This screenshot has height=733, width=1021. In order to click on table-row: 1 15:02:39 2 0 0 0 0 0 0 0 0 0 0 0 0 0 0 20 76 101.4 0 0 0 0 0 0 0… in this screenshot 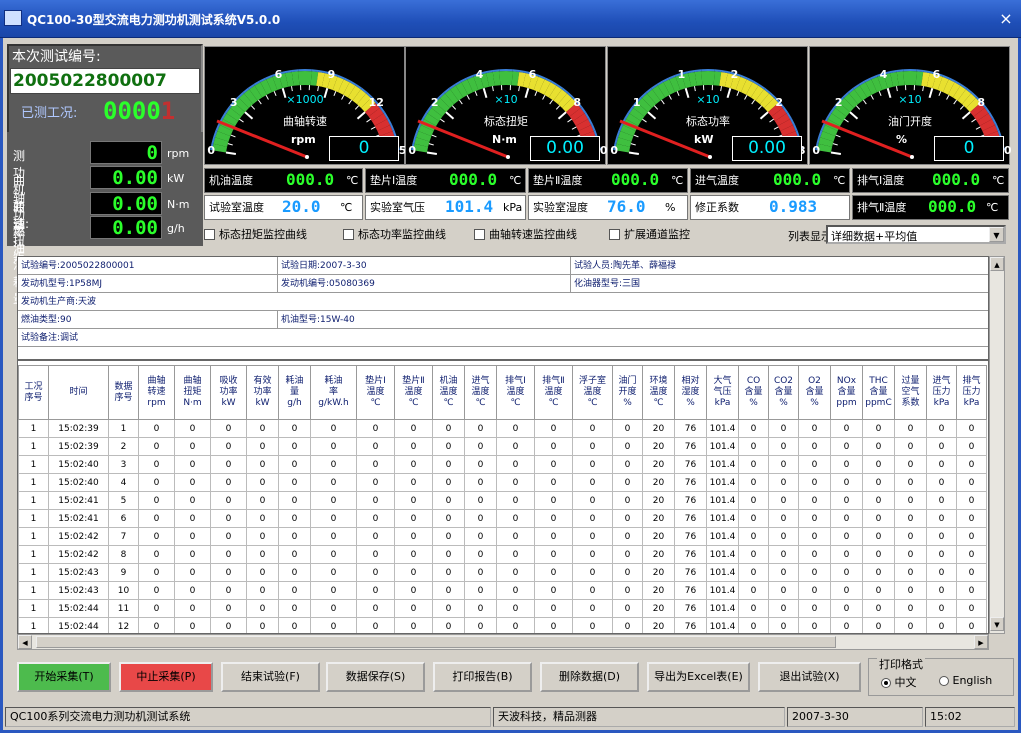, I will do `click(502, 446)`.